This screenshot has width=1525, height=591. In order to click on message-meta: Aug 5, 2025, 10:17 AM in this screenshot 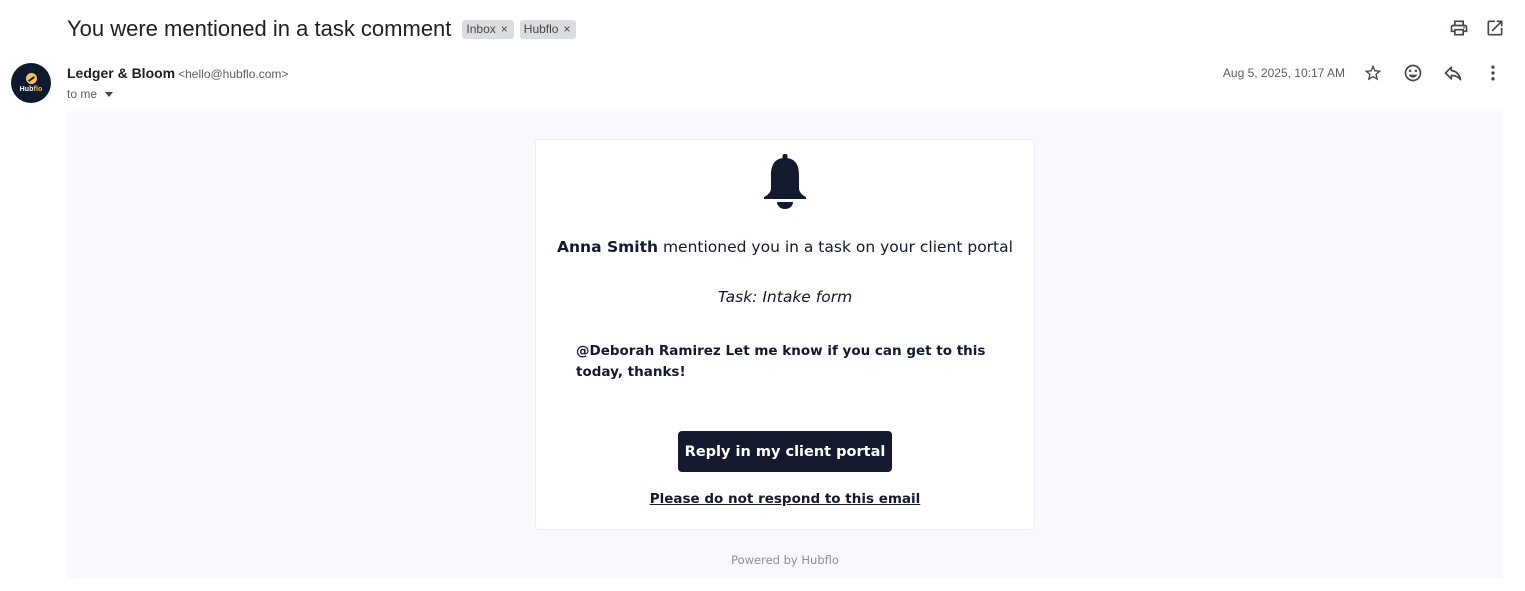, I will do `click(1363, 73)`.